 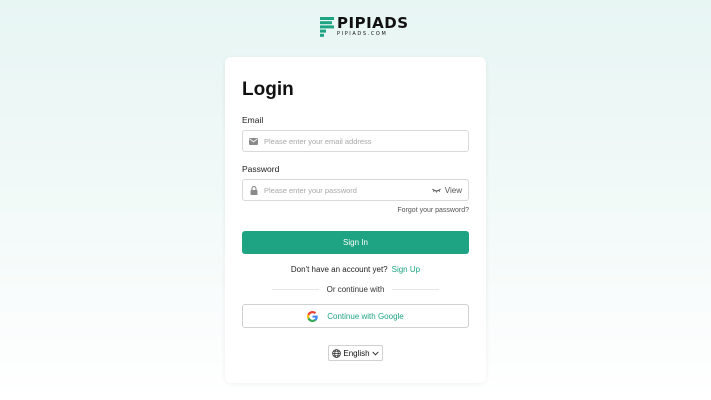 What do you see at coordinates (365, 316) in the screenshot?
I see `google-button-label: Continue with Google` at bounding box center [365, 316].